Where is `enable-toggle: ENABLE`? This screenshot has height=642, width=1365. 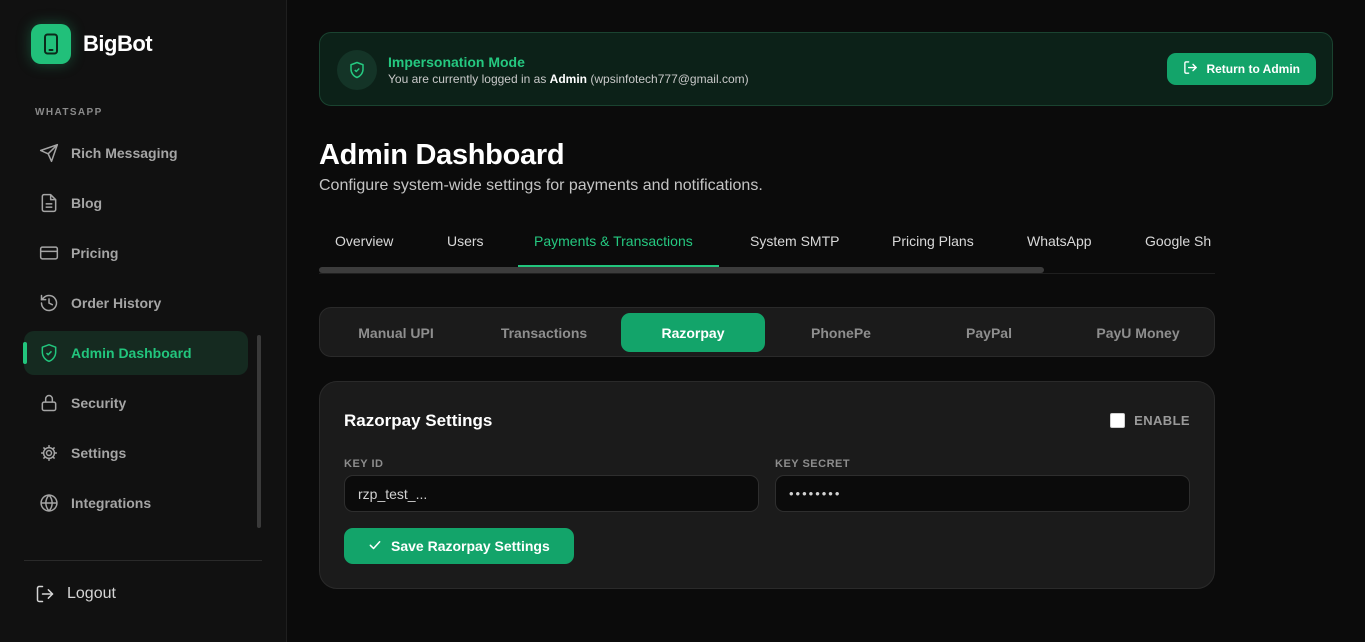
enable-toggle: ENABLE is located at coordinates (1150, 420).